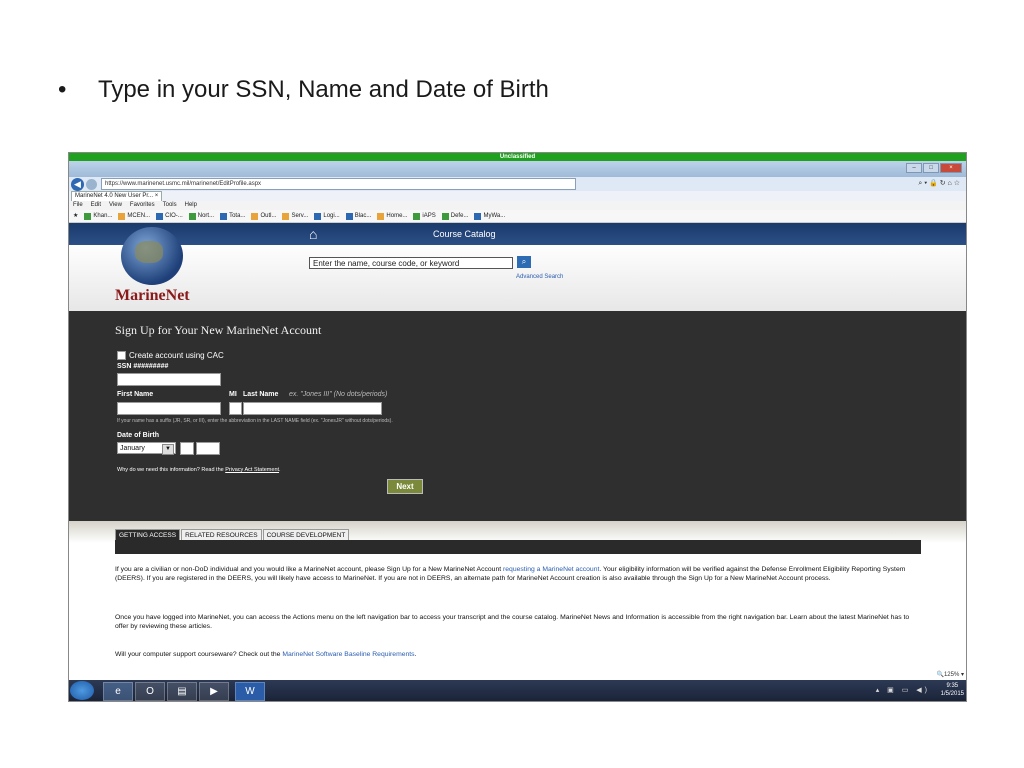 This screenshot has height=768, width=1024. Describe the element at coordinates (176, 355) in the screenshot. I see `cac-label: Create account using CAC` at that location.